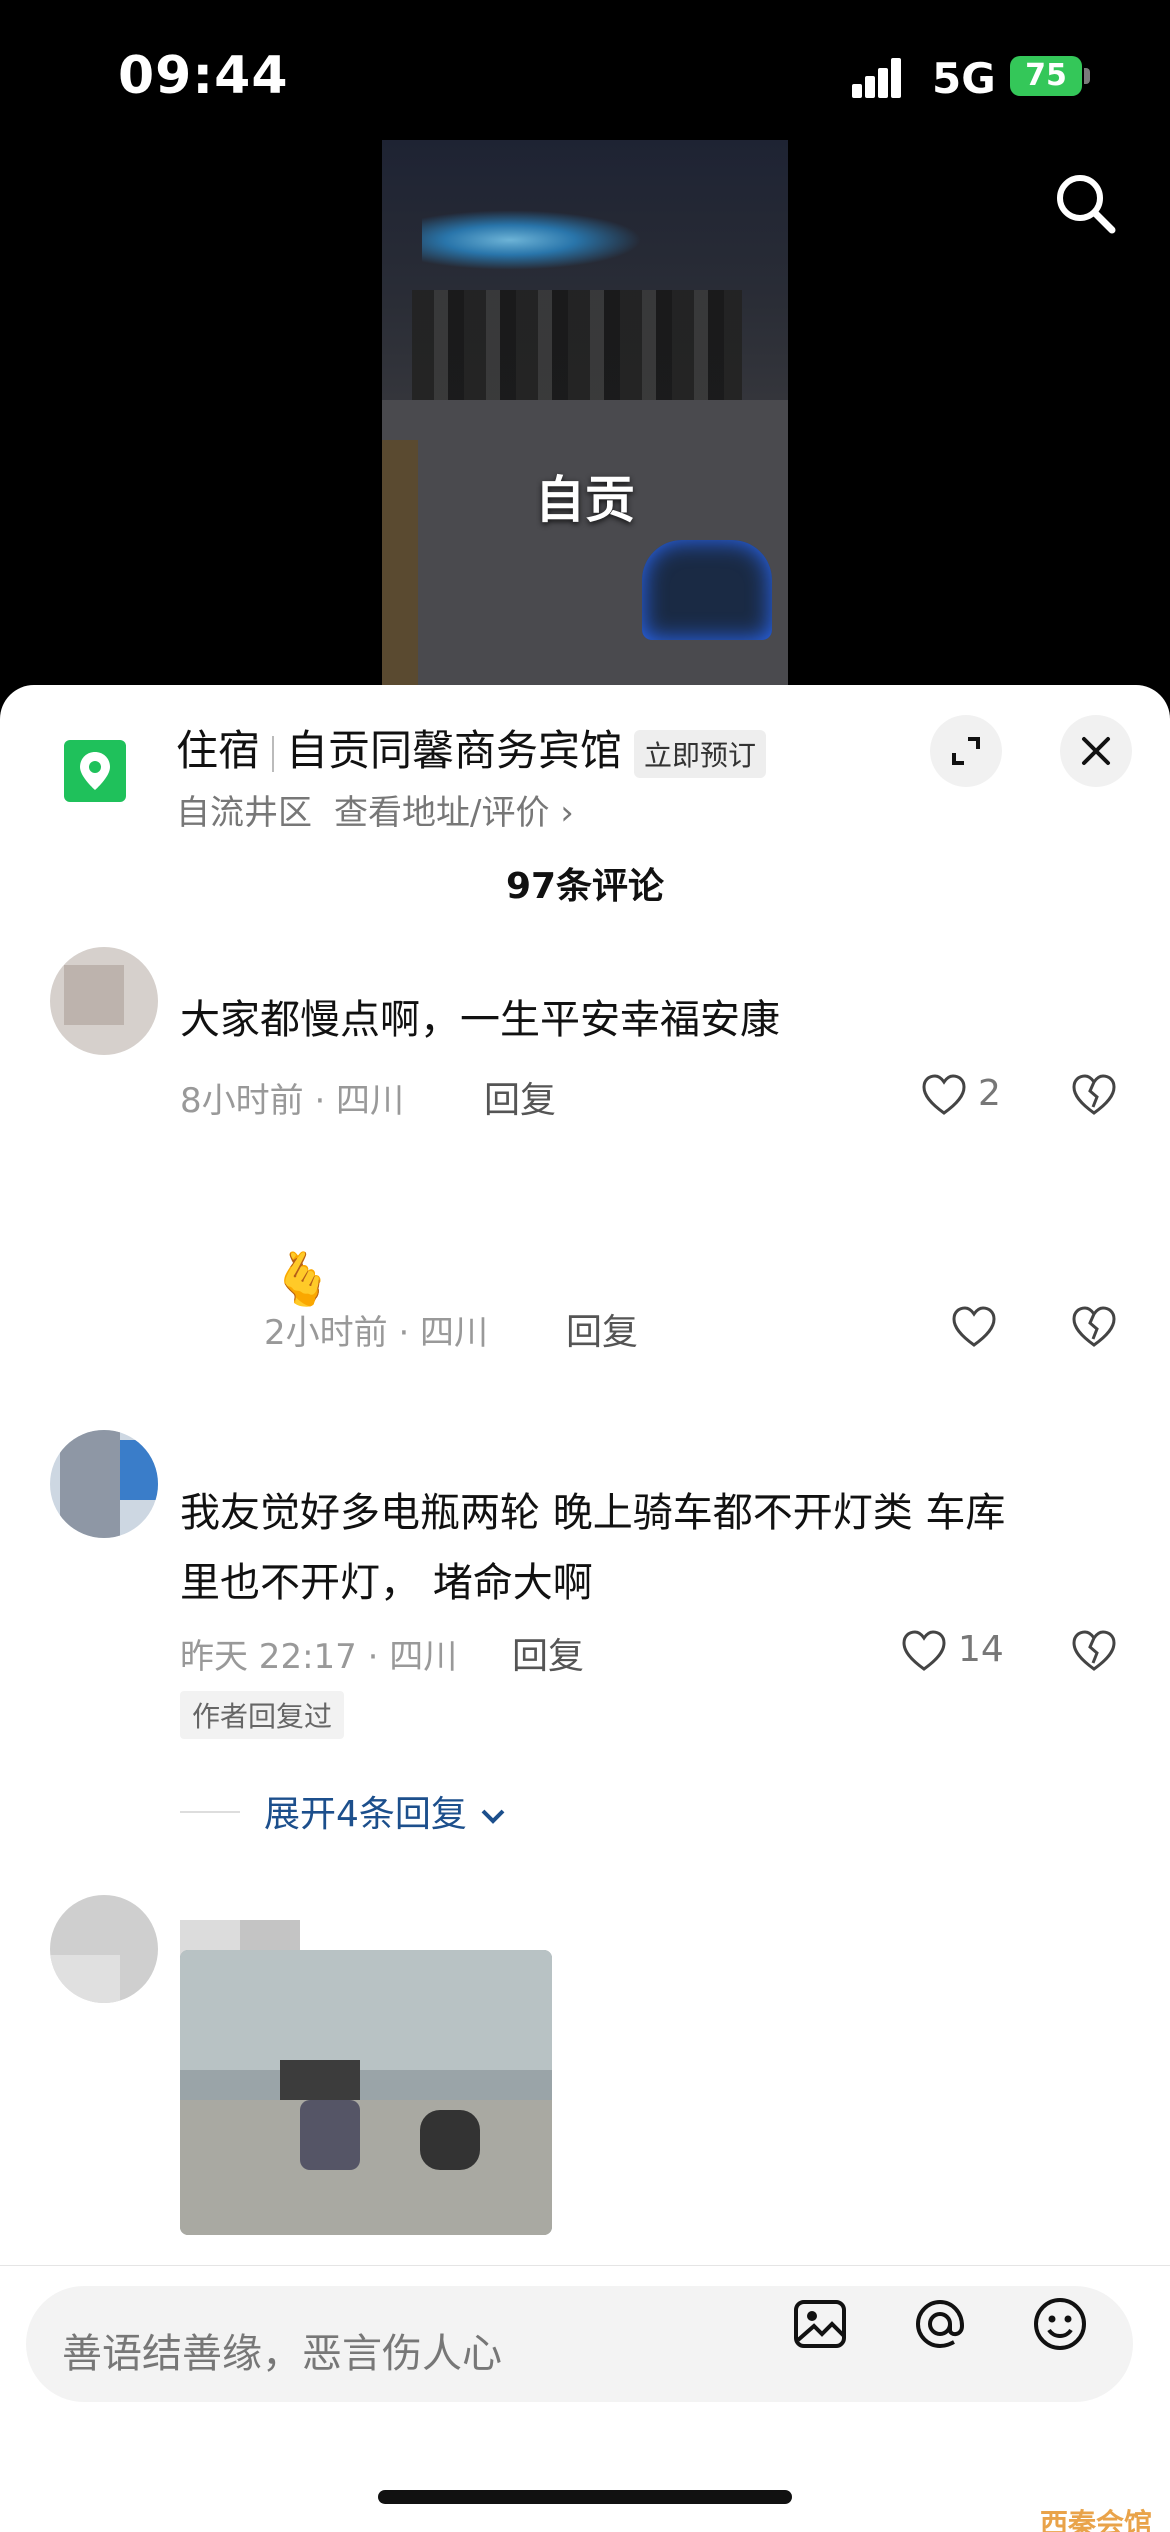 Image resolution: width=1170 pixels, height=2532 pixels. I want to click on comment-input-bar: 善语结善缘，恶言伤人心 西秦会馆, so click(585, 2398).